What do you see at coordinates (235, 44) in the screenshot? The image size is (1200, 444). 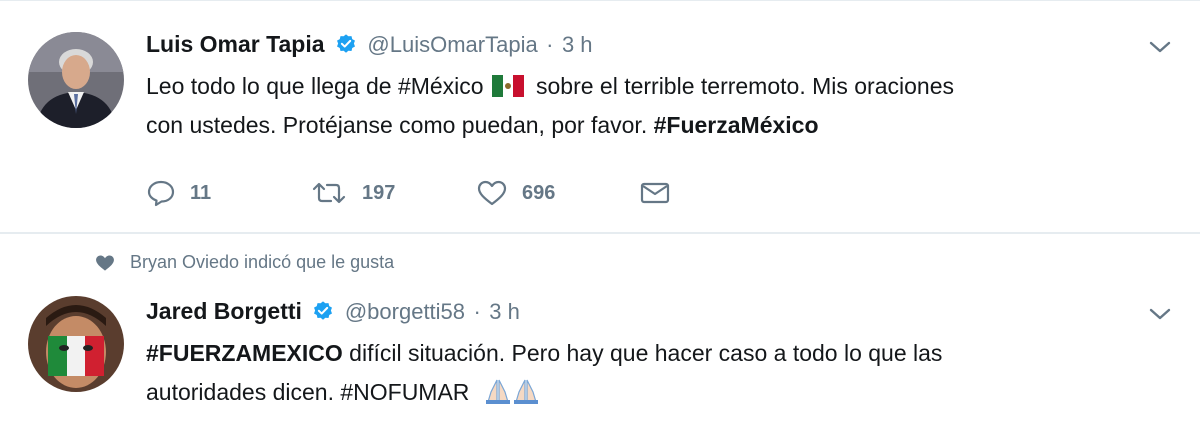 I see `author-name: Luis Omar Tapia` at bounding box center [235, 44].